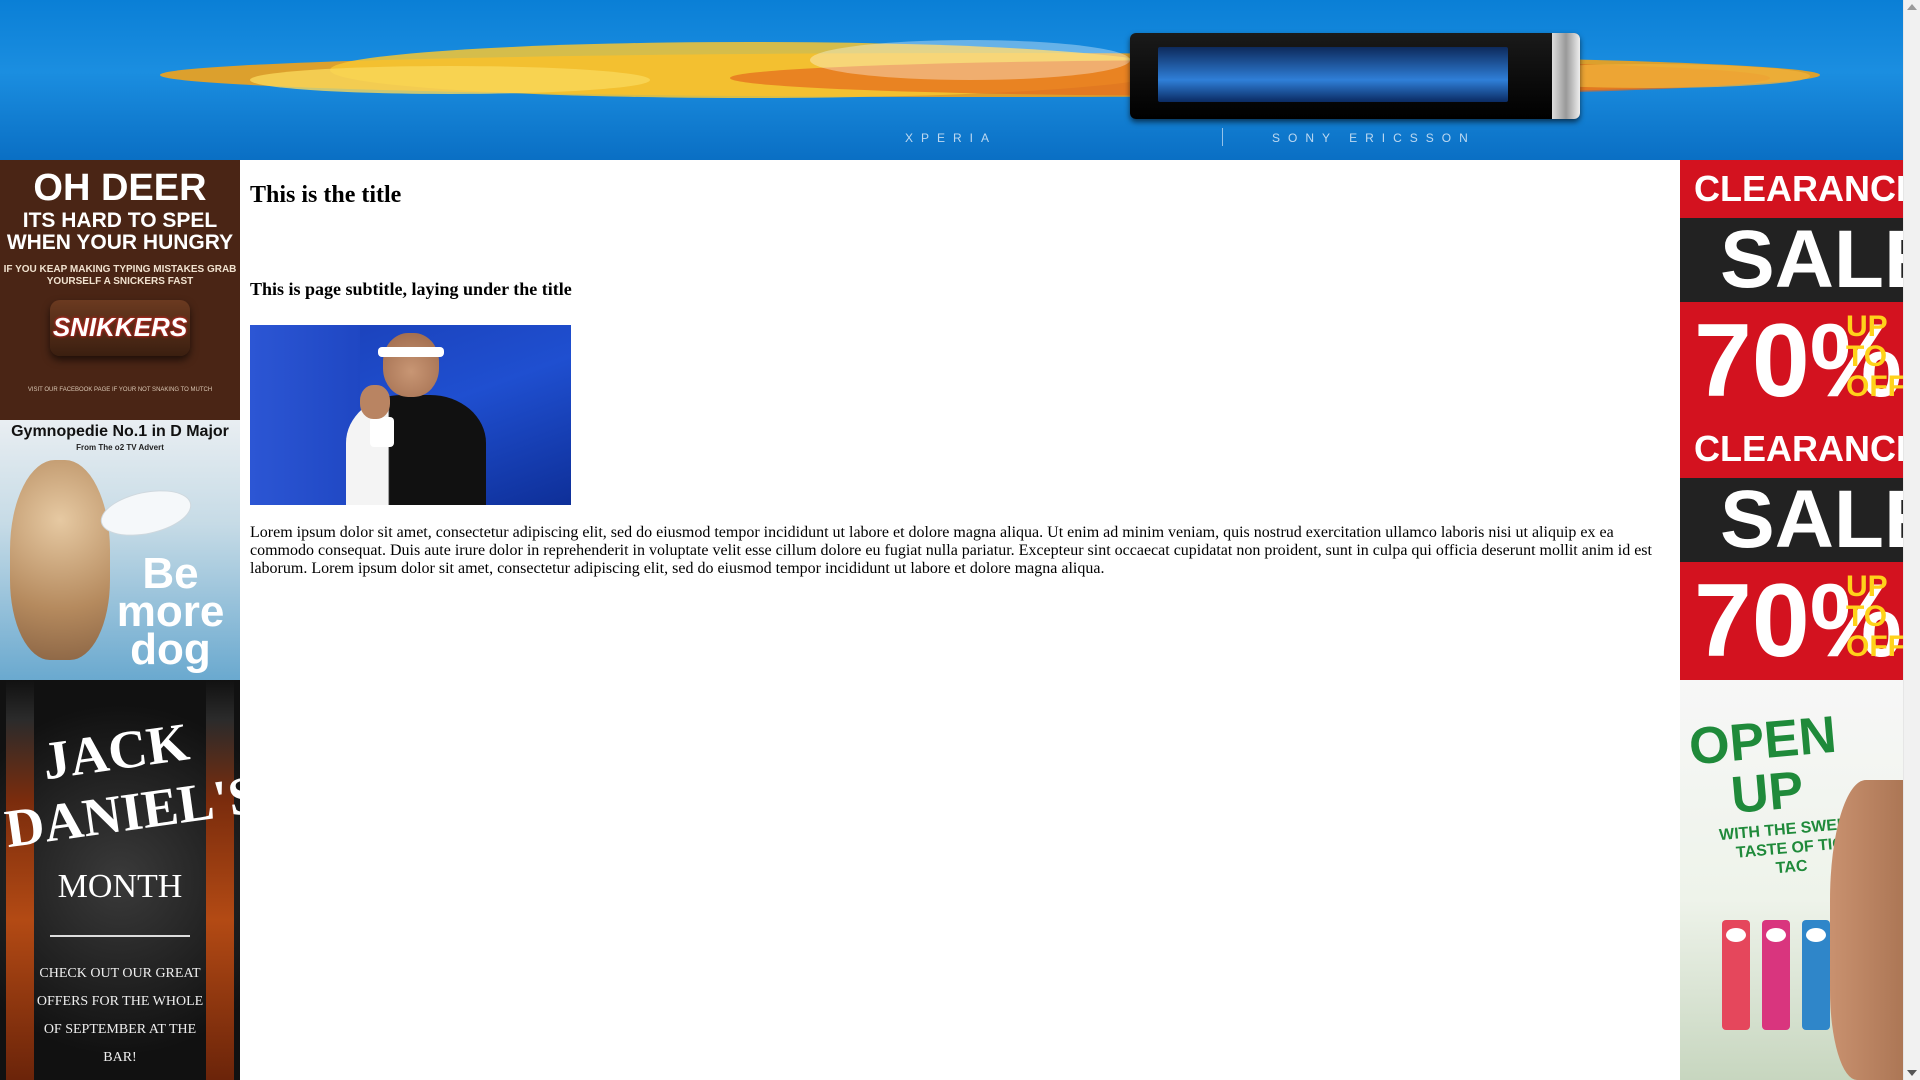 This screenshot has width=1920, height=1080. Describe the element at coordinates (1762, 765) in the screenshot. I see `tictac-headline: OPEN UP` at that location.